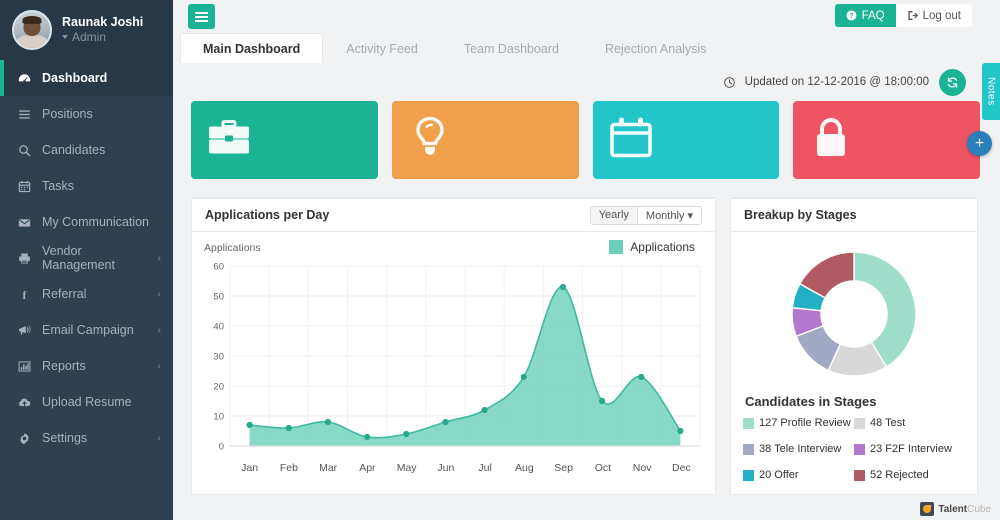 This screenshot has width=1000, height=520. Describe the element at coordinates (86, 186) in the screenshot. I see `sidebar-item-tasks: Tasks` at that location.